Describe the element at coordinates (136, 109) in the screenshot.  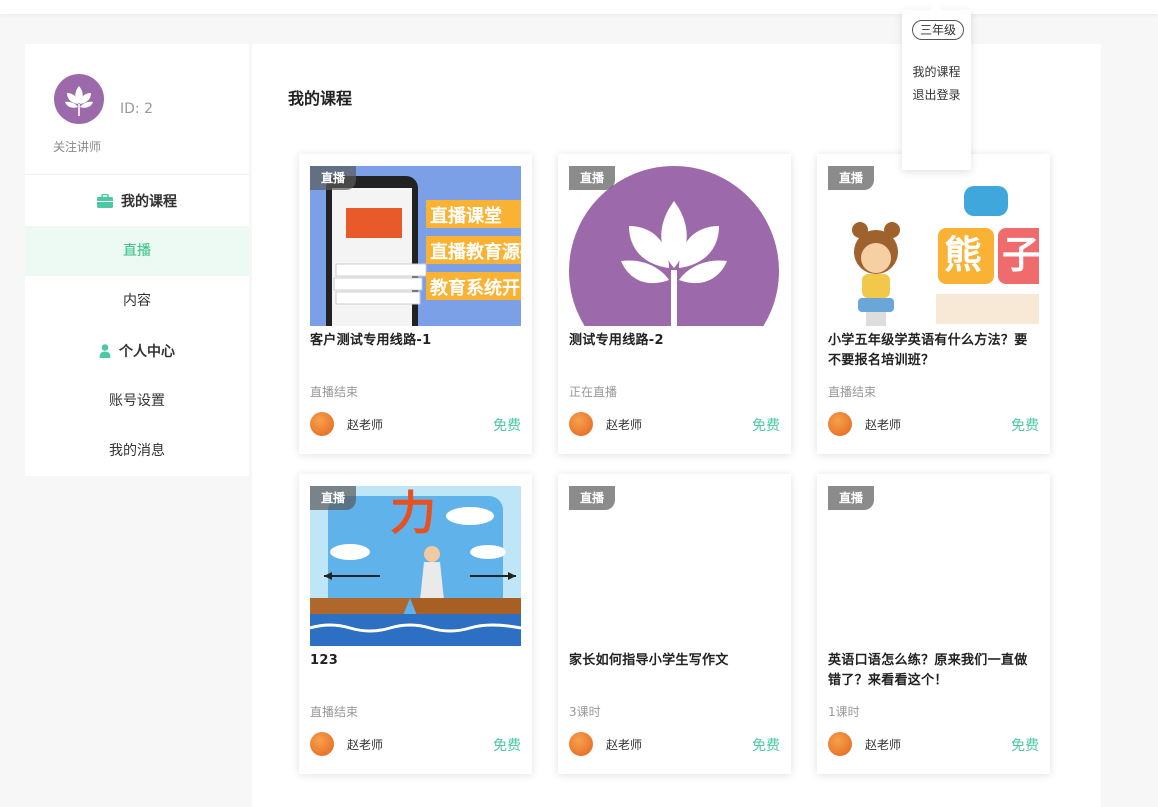
I see `user-id: ID: 2` at that location.